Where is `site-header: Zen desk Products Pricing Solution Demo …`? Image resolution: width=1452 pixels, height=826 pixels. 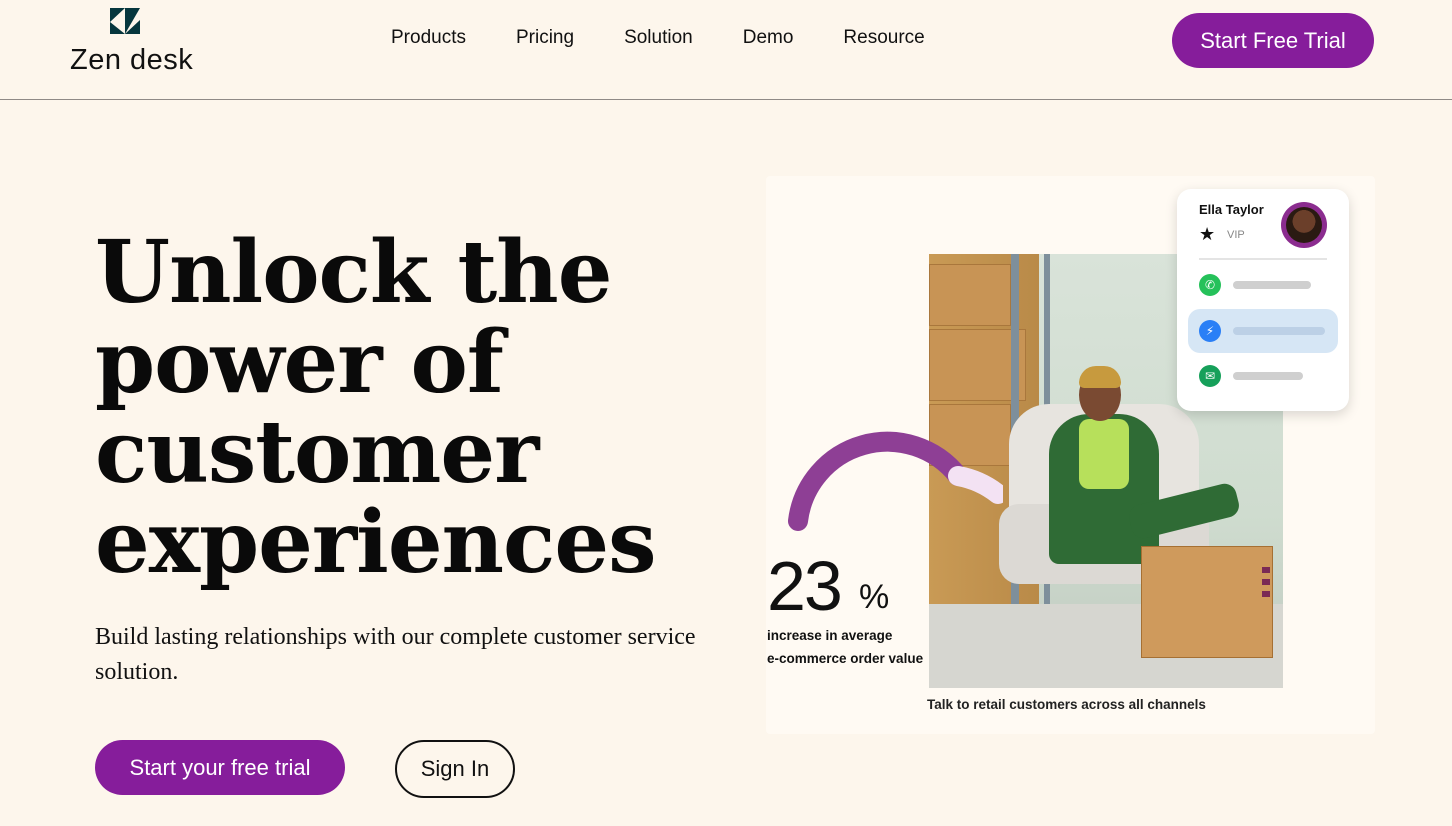 site-header: Zen desk Products Pricing Solution Demo … is located at coordinates (726, 50).